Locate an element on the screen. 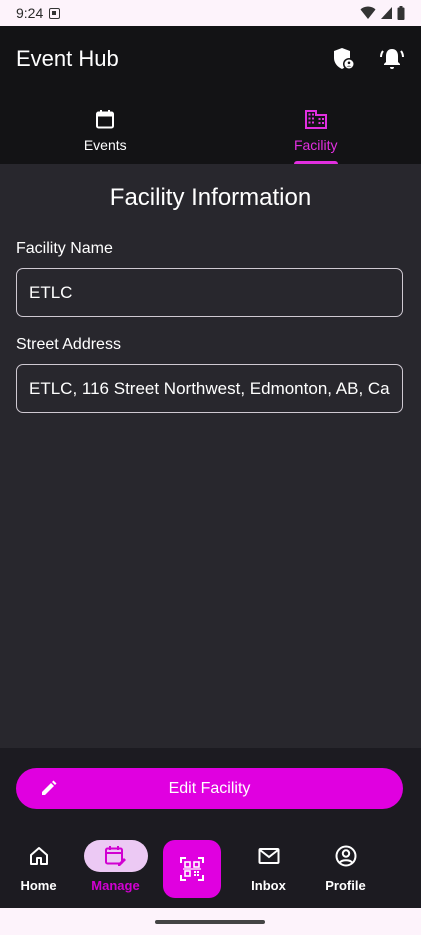 This screenshot has width=421, height=935. cell-signal-icon is located at coordinates (386, 13).